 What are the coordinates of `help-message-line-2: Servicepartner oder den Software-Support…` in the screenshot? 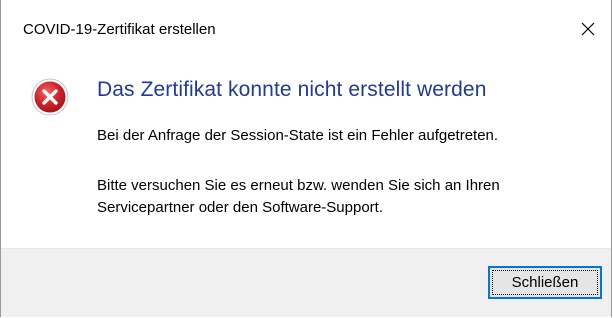 It's located at (240, 207).